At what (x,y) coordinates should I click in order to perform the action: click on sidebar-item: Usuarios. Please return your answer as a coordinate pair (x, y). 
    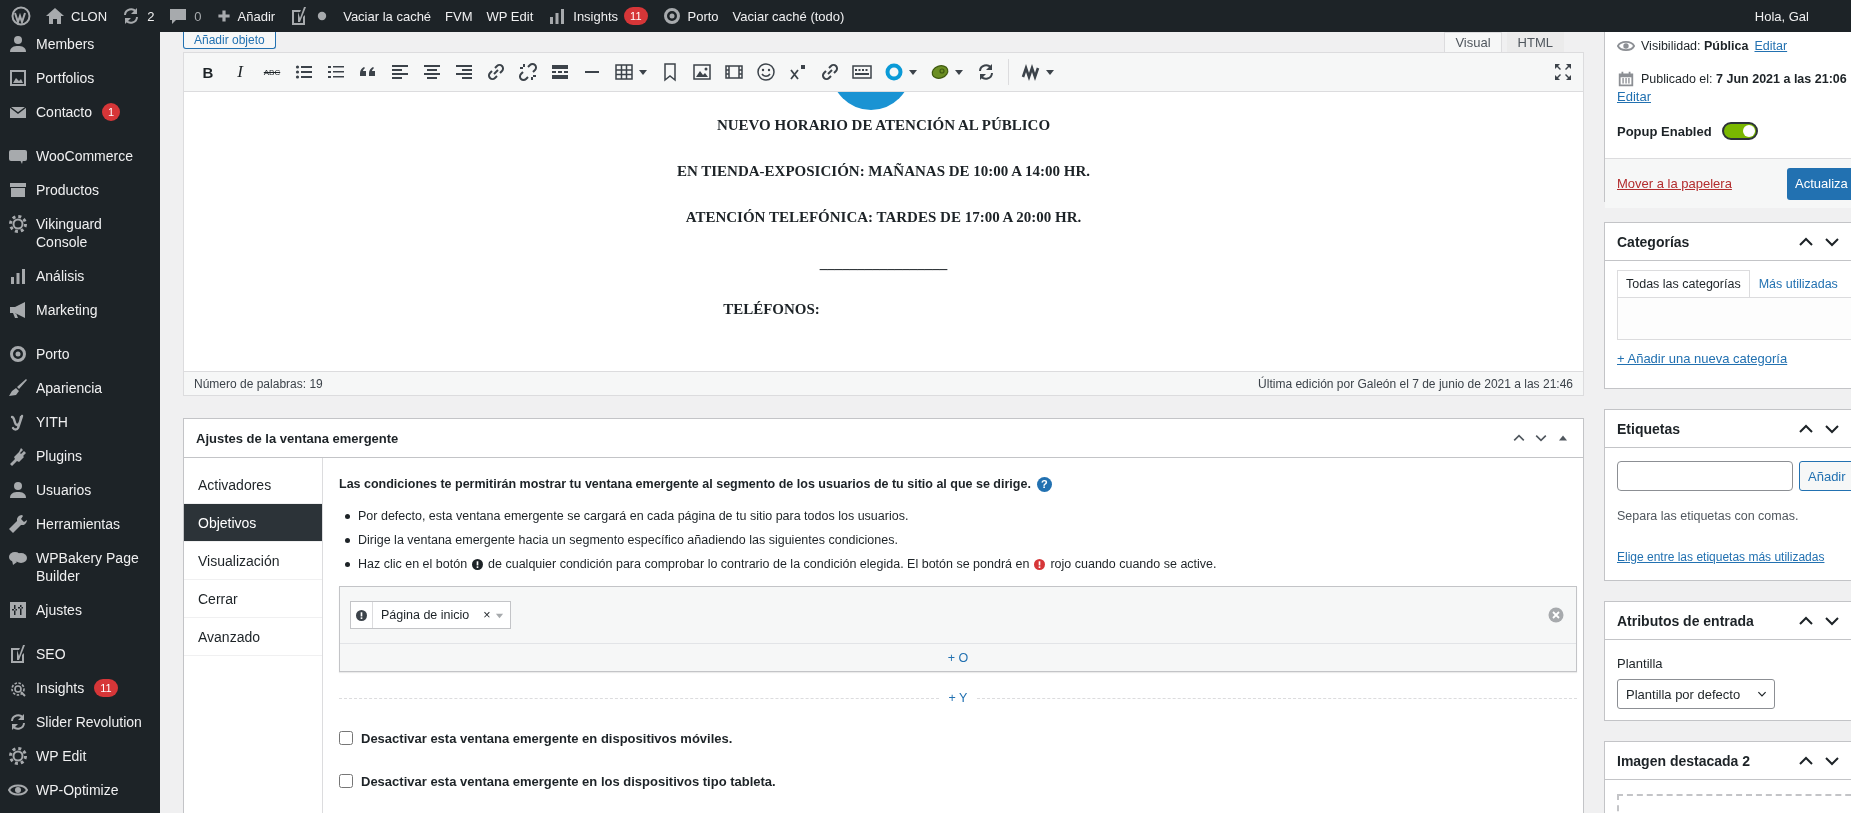
    Looking at the image, I should click on (80, 490).